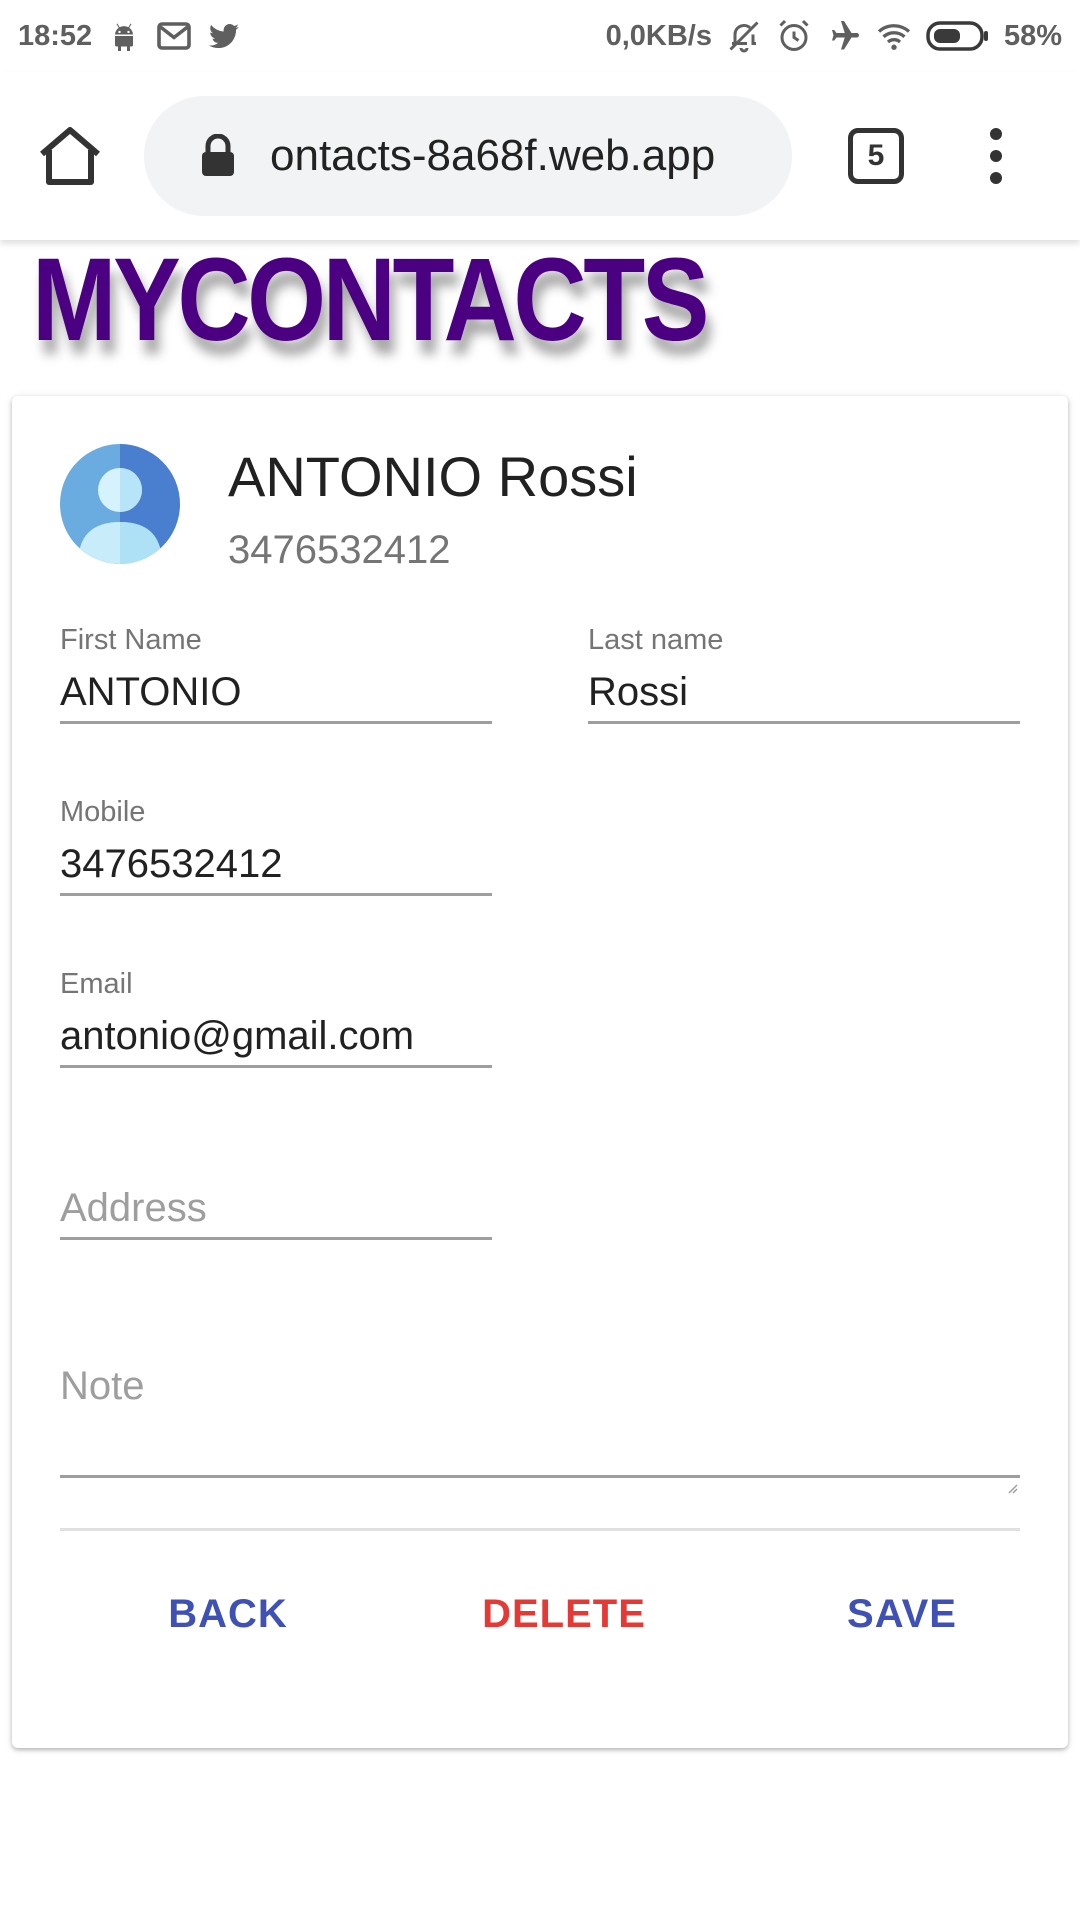  I want to click on contact-phone: 3476532412, so click(339, 550).